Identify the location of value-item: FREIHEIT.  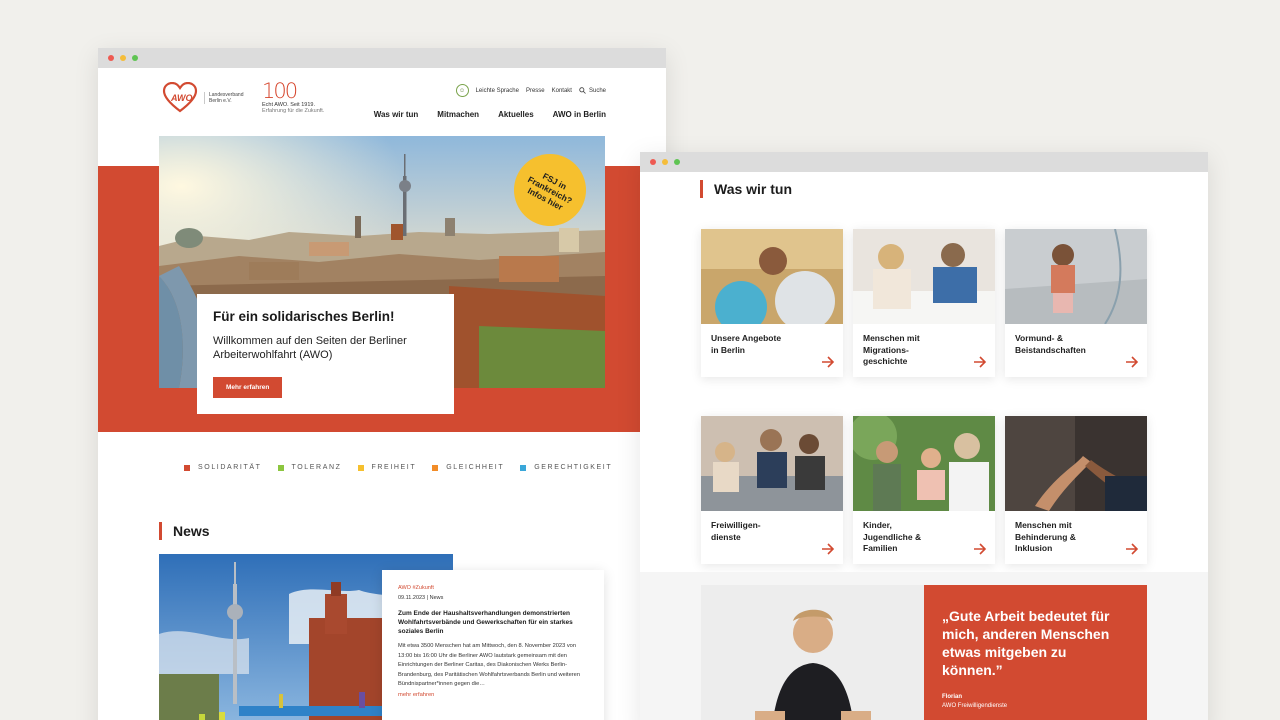
(387, 467).